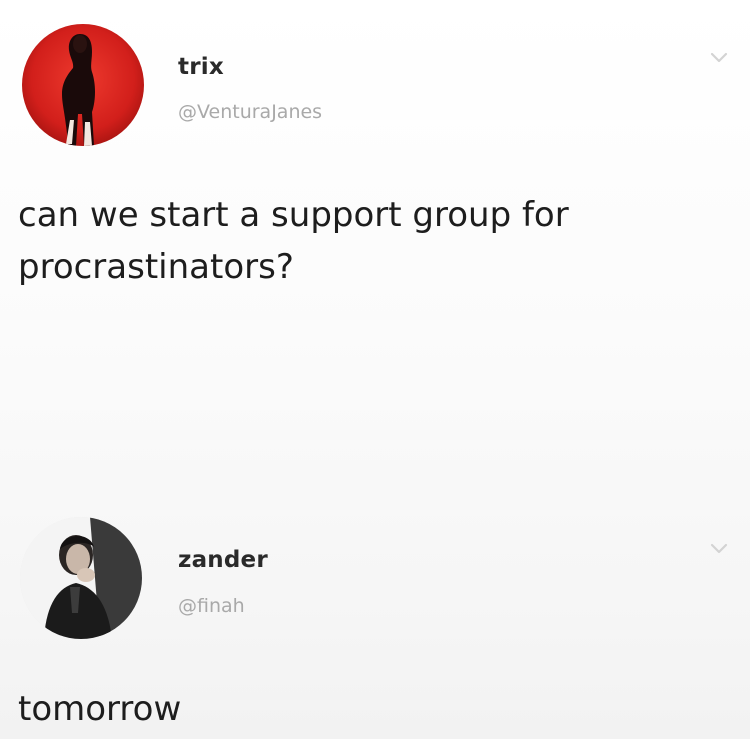  Describe the element at coordinates (211, 606) in the screenshot. I see `user-handle: @finah` at that location.